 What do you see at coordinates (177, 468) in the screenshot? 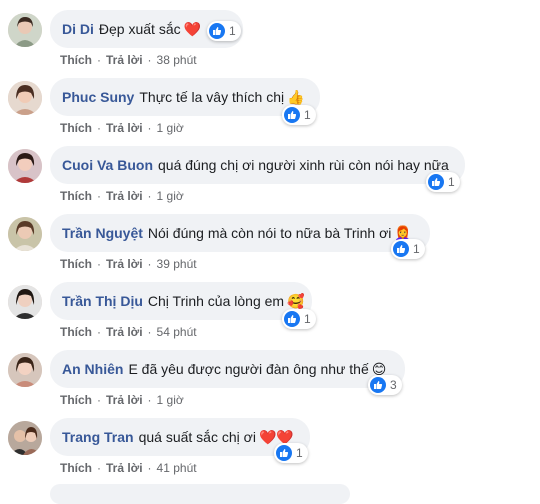
I see `timestamp: 41 phút` at bounding box center [177, 468].